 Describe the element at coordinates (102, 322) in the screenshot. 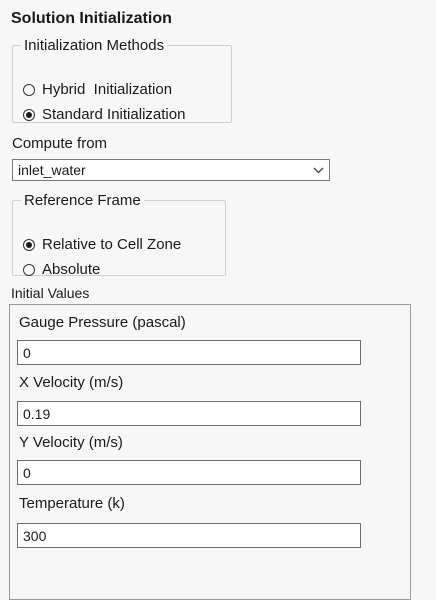

I see `gauge-pressure-label: Gauge Pressure (pascal)` at that location.